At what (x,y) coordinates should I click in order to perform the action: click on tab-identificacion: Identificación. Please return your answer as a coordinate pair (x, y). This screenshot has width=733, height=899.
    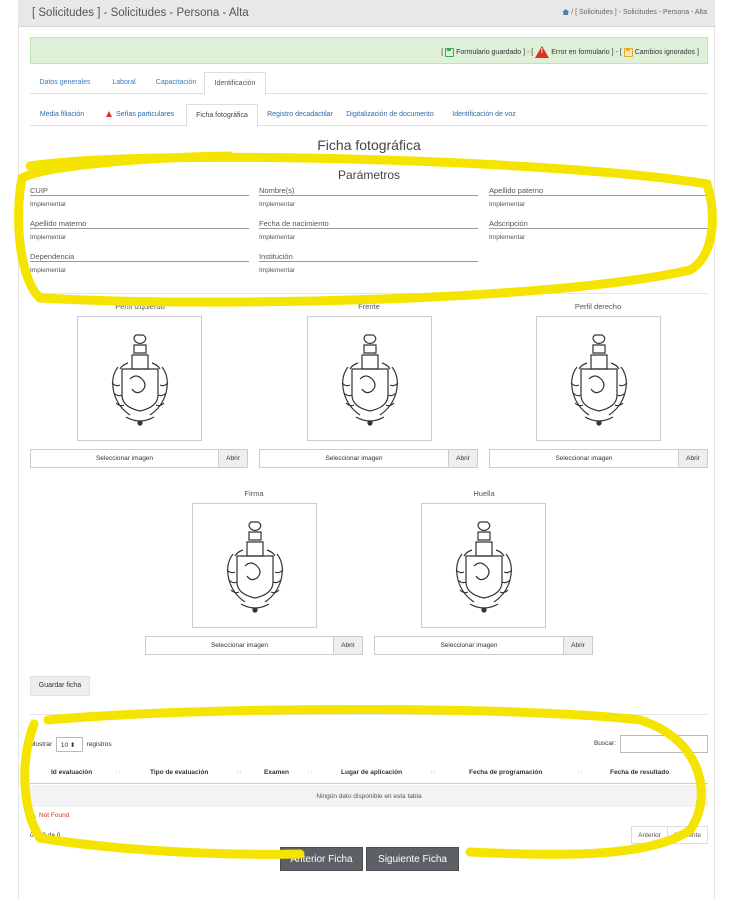
    Looking at the image, I should click on (235, 83).